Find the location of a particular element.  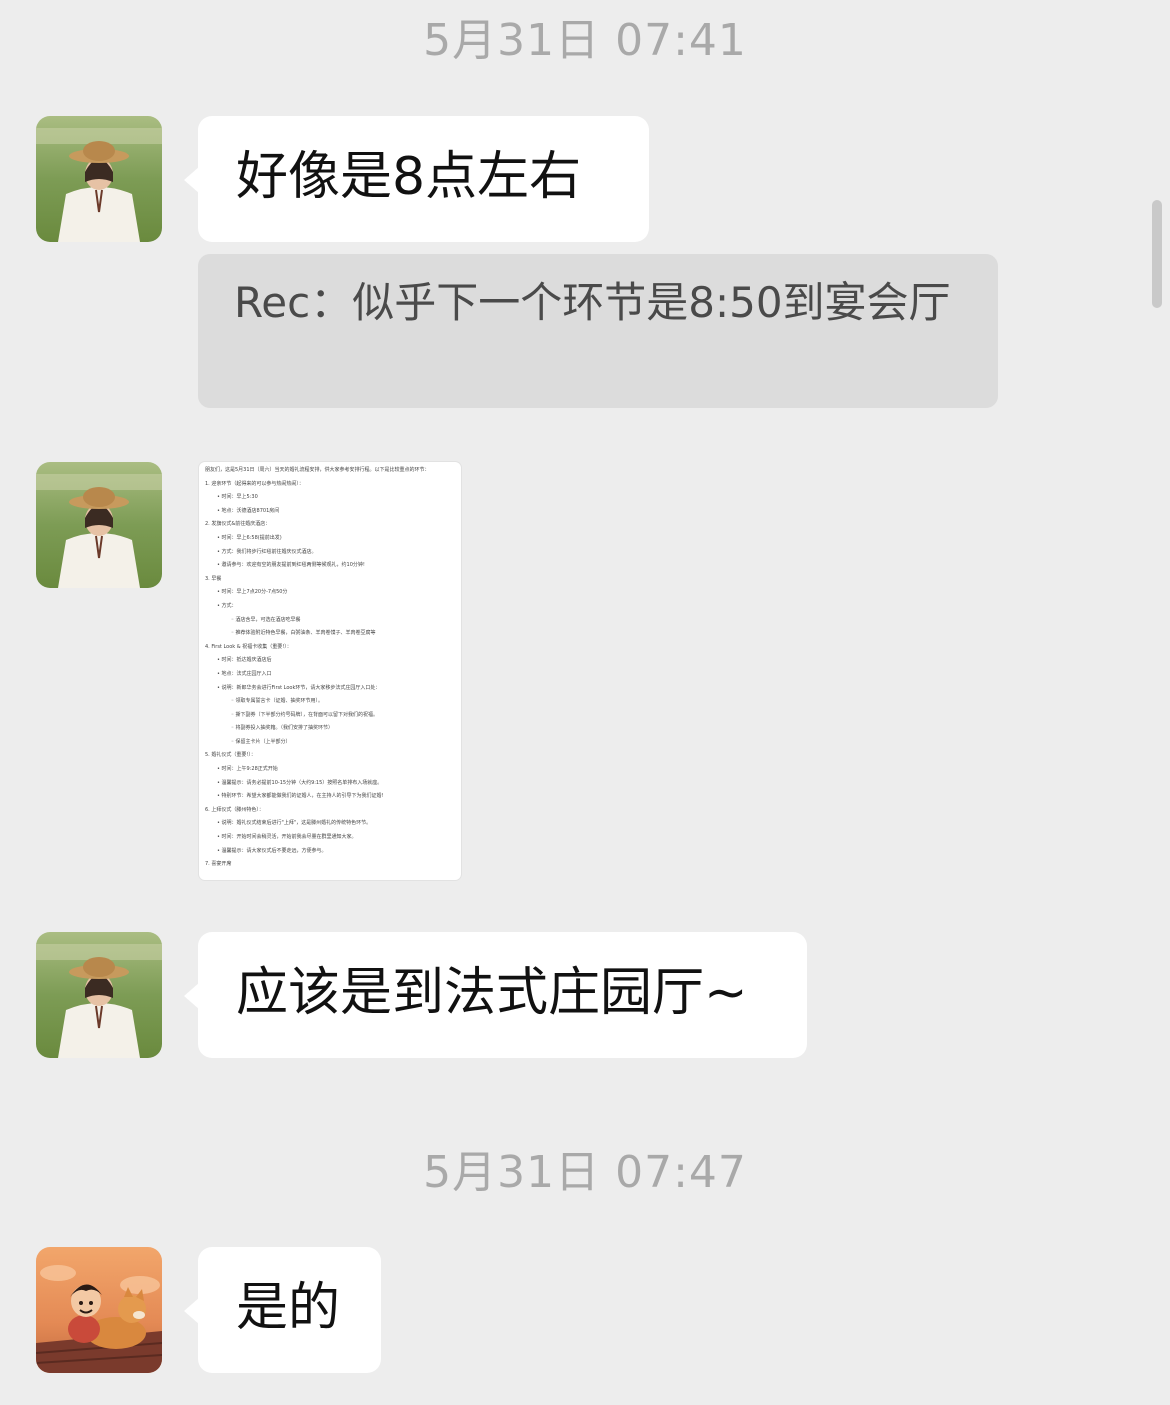

message-bubble: 应该是到法式庄园厅~ is located at coordinates (495, 995).